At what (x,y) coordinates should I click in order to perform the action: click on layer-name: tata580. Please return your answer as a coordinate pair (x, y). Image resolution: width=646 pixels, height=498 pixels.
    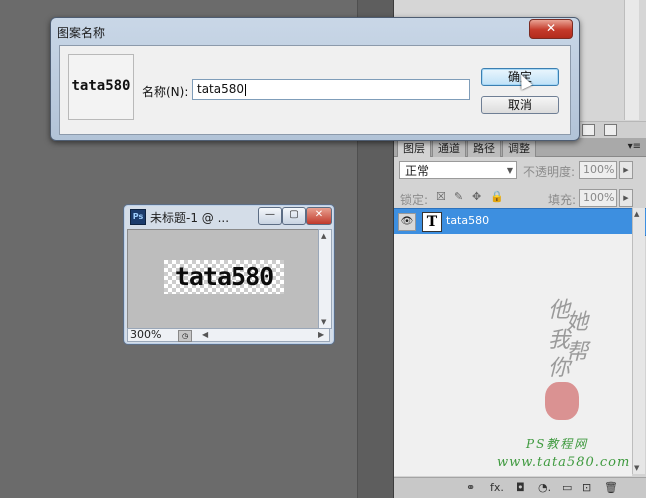
    Looking at the image, I should click on (467, 220).